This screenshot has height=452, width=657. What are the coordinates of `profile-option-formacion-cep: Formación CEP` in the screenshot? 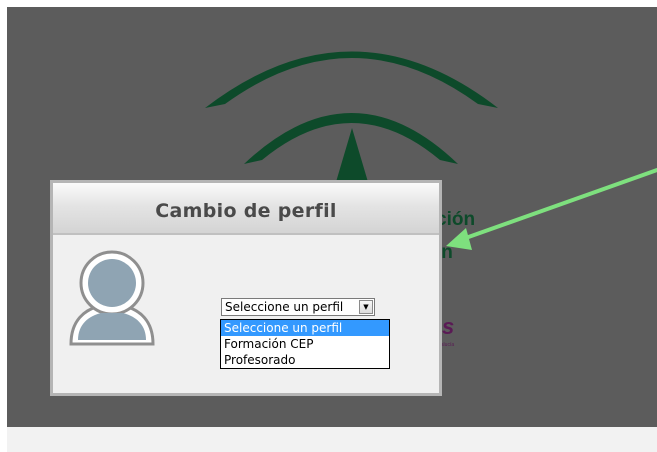 It's located at (305, 344).